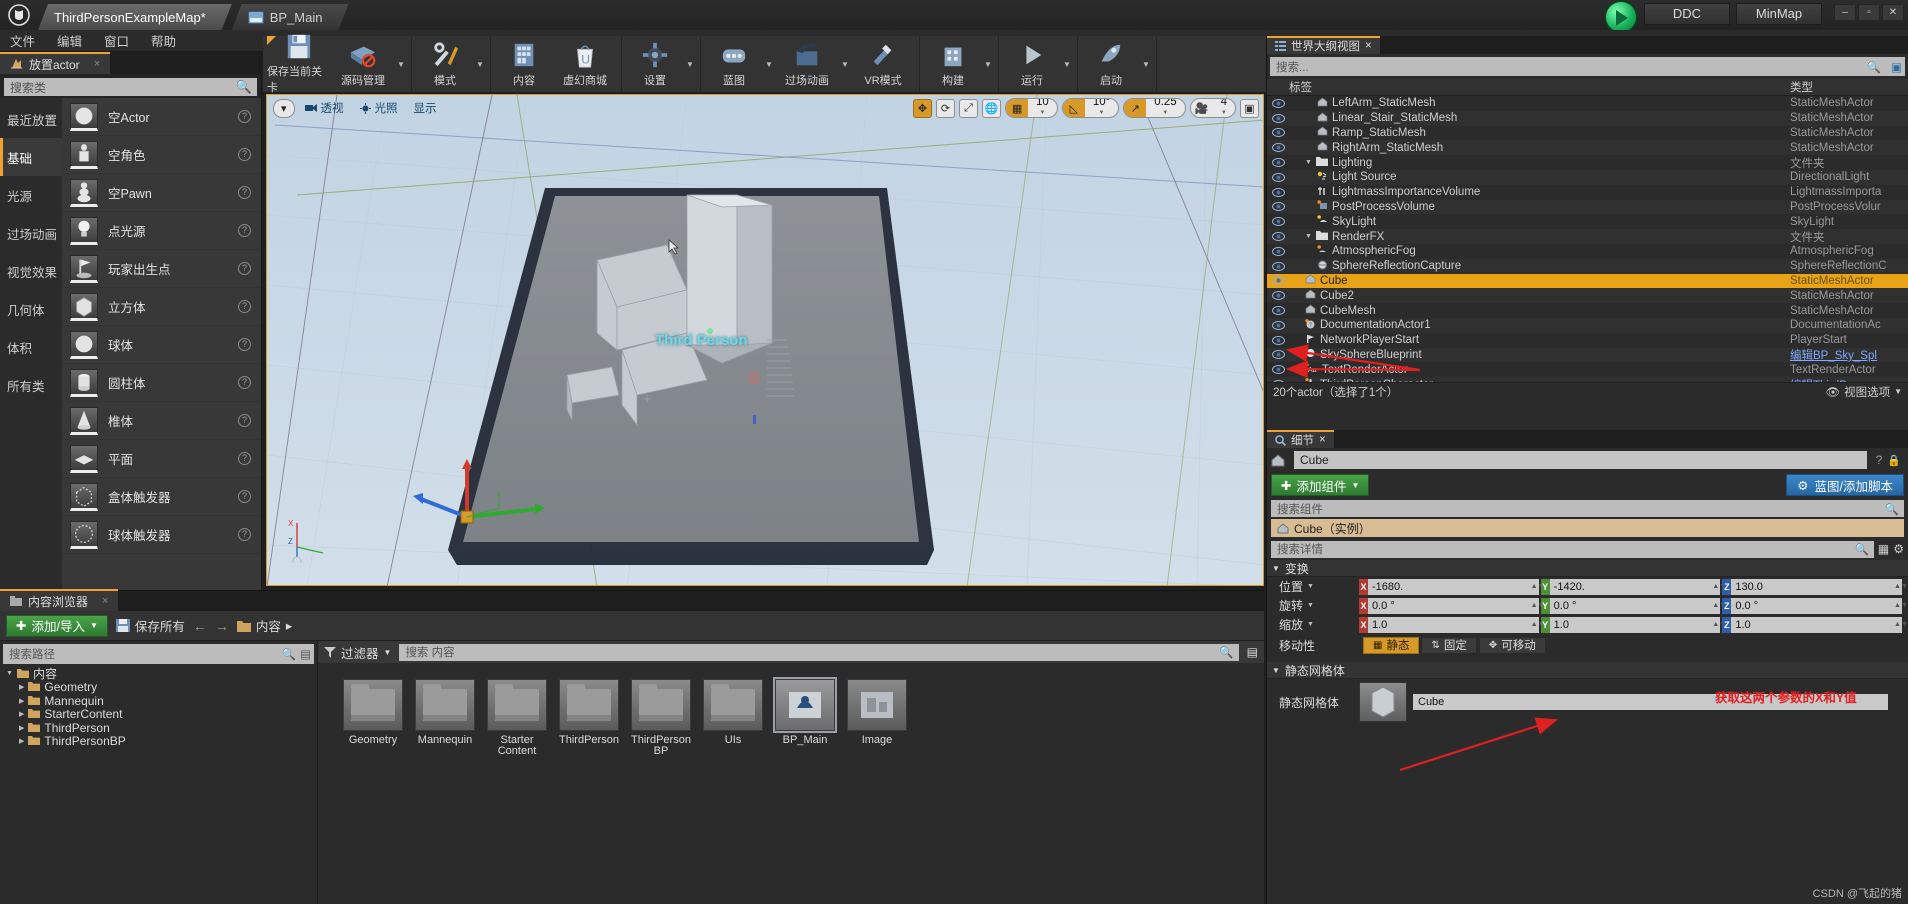  I want to click on place-item-10: 盒体触发器?, so click(161, 497).